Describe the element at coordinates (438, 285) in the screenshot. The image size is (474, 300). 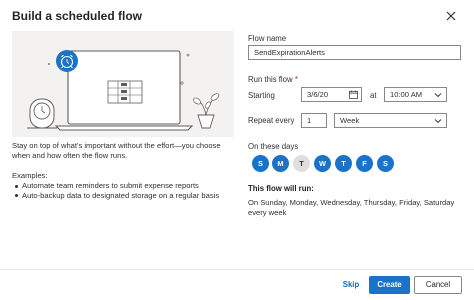
I see `cancel-button: Cancel` at that location.